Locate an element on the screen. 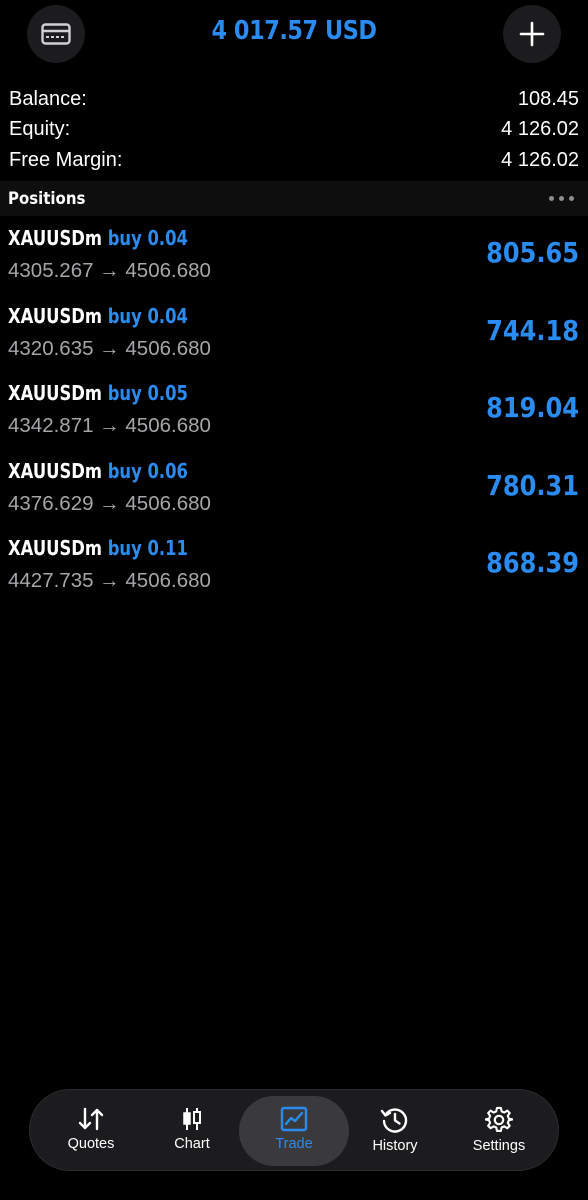 The image size is (588, 1200). balance-value: 108.45 is located at coordinates (548, 98).